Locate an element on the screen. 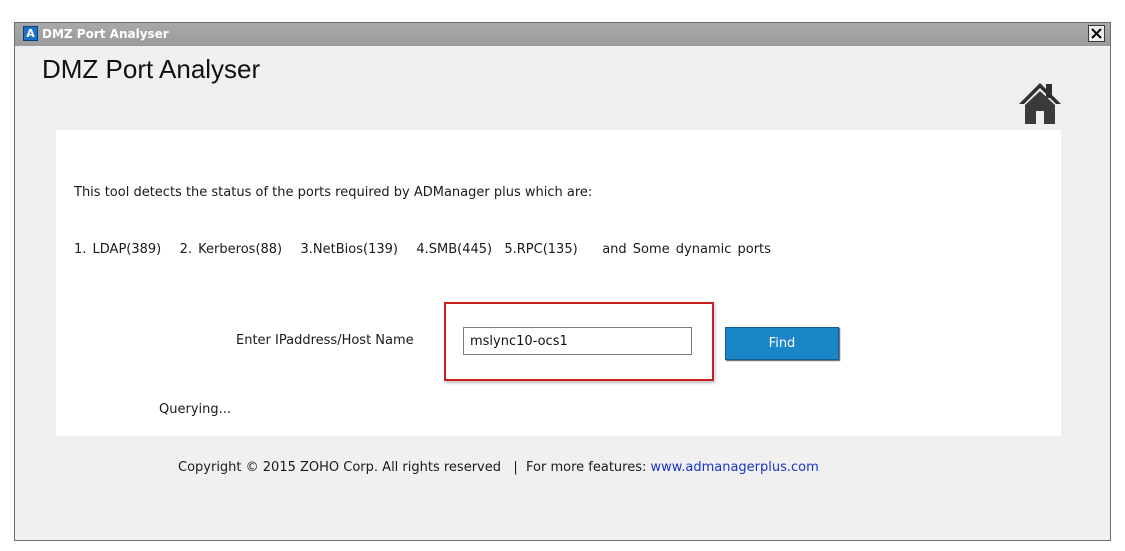  page-title: DMZ Port Analyser is located at coordinates (151, 69).